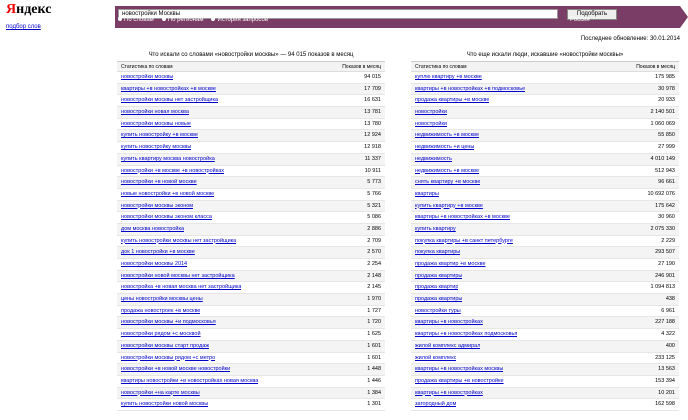  I want to click on phrase-link: продажа квартиры +в москве, so click(452, 100).